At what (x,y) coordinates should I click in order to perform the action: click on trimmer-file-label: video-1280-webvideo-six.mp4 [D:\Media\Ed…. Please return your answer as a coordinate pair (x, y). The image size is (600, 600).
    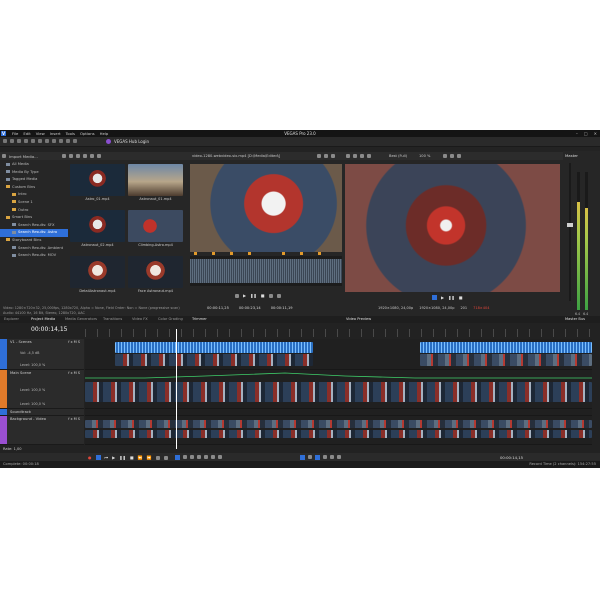
    Looking at the image, I should click on (236, 156).